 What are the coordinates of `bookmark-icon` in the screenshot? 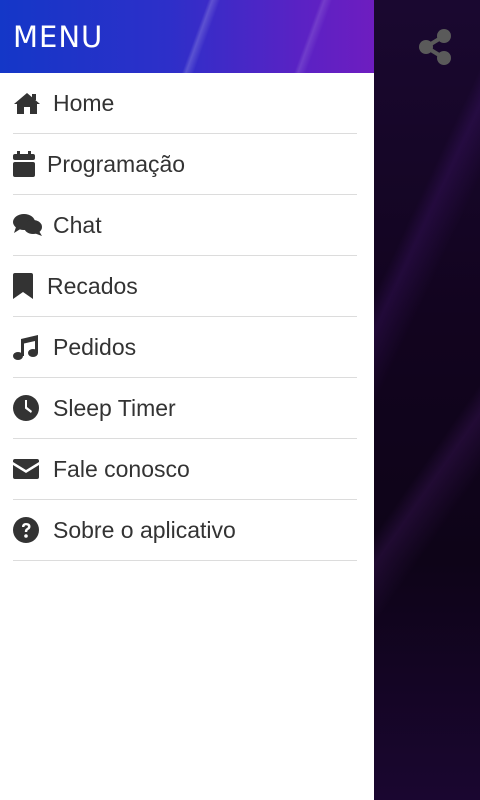 It's located at (25, 286).